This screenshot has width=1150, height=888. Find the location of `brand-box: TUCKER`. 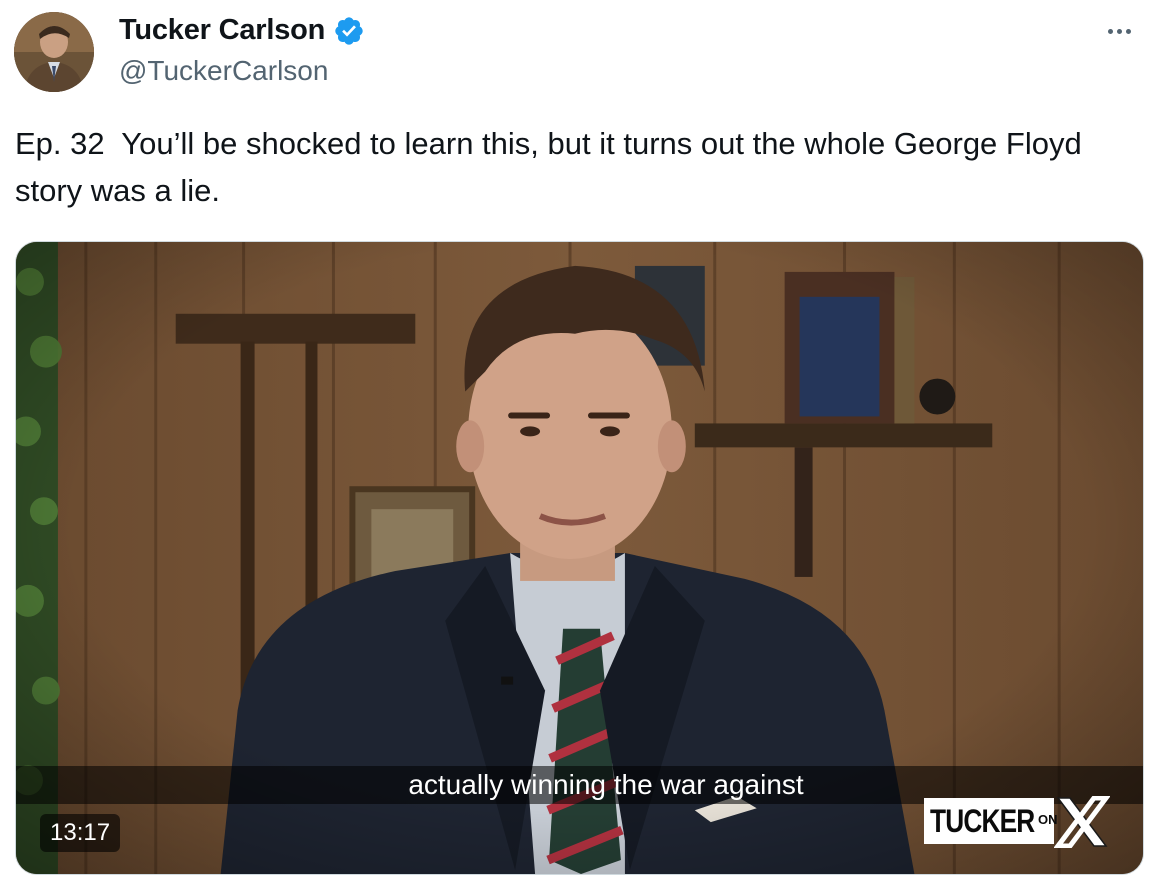

brand-box: TUCKER is located at coordinates (989, 821).